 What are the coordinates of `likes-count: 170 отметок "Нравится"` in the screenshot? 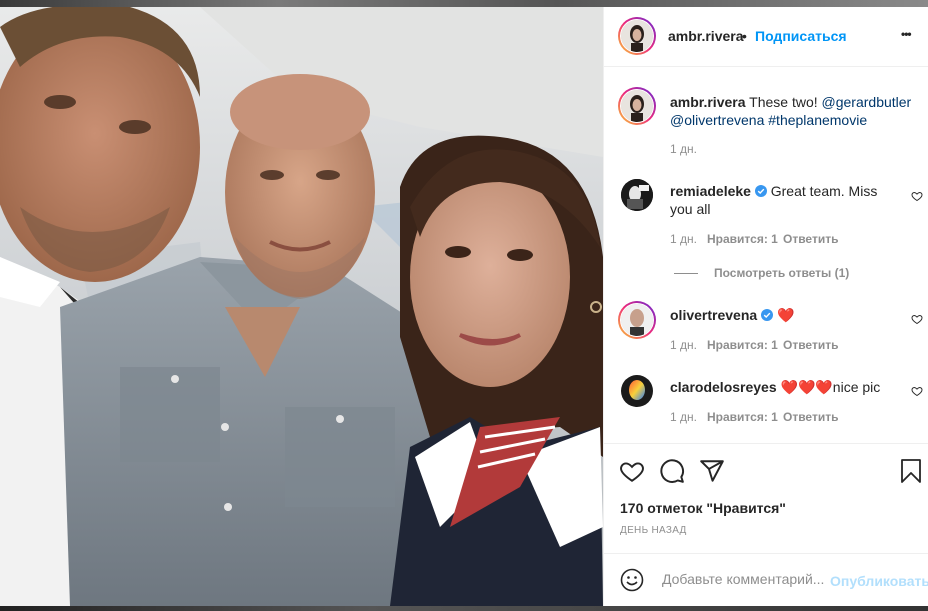 It's located at (703, 508).